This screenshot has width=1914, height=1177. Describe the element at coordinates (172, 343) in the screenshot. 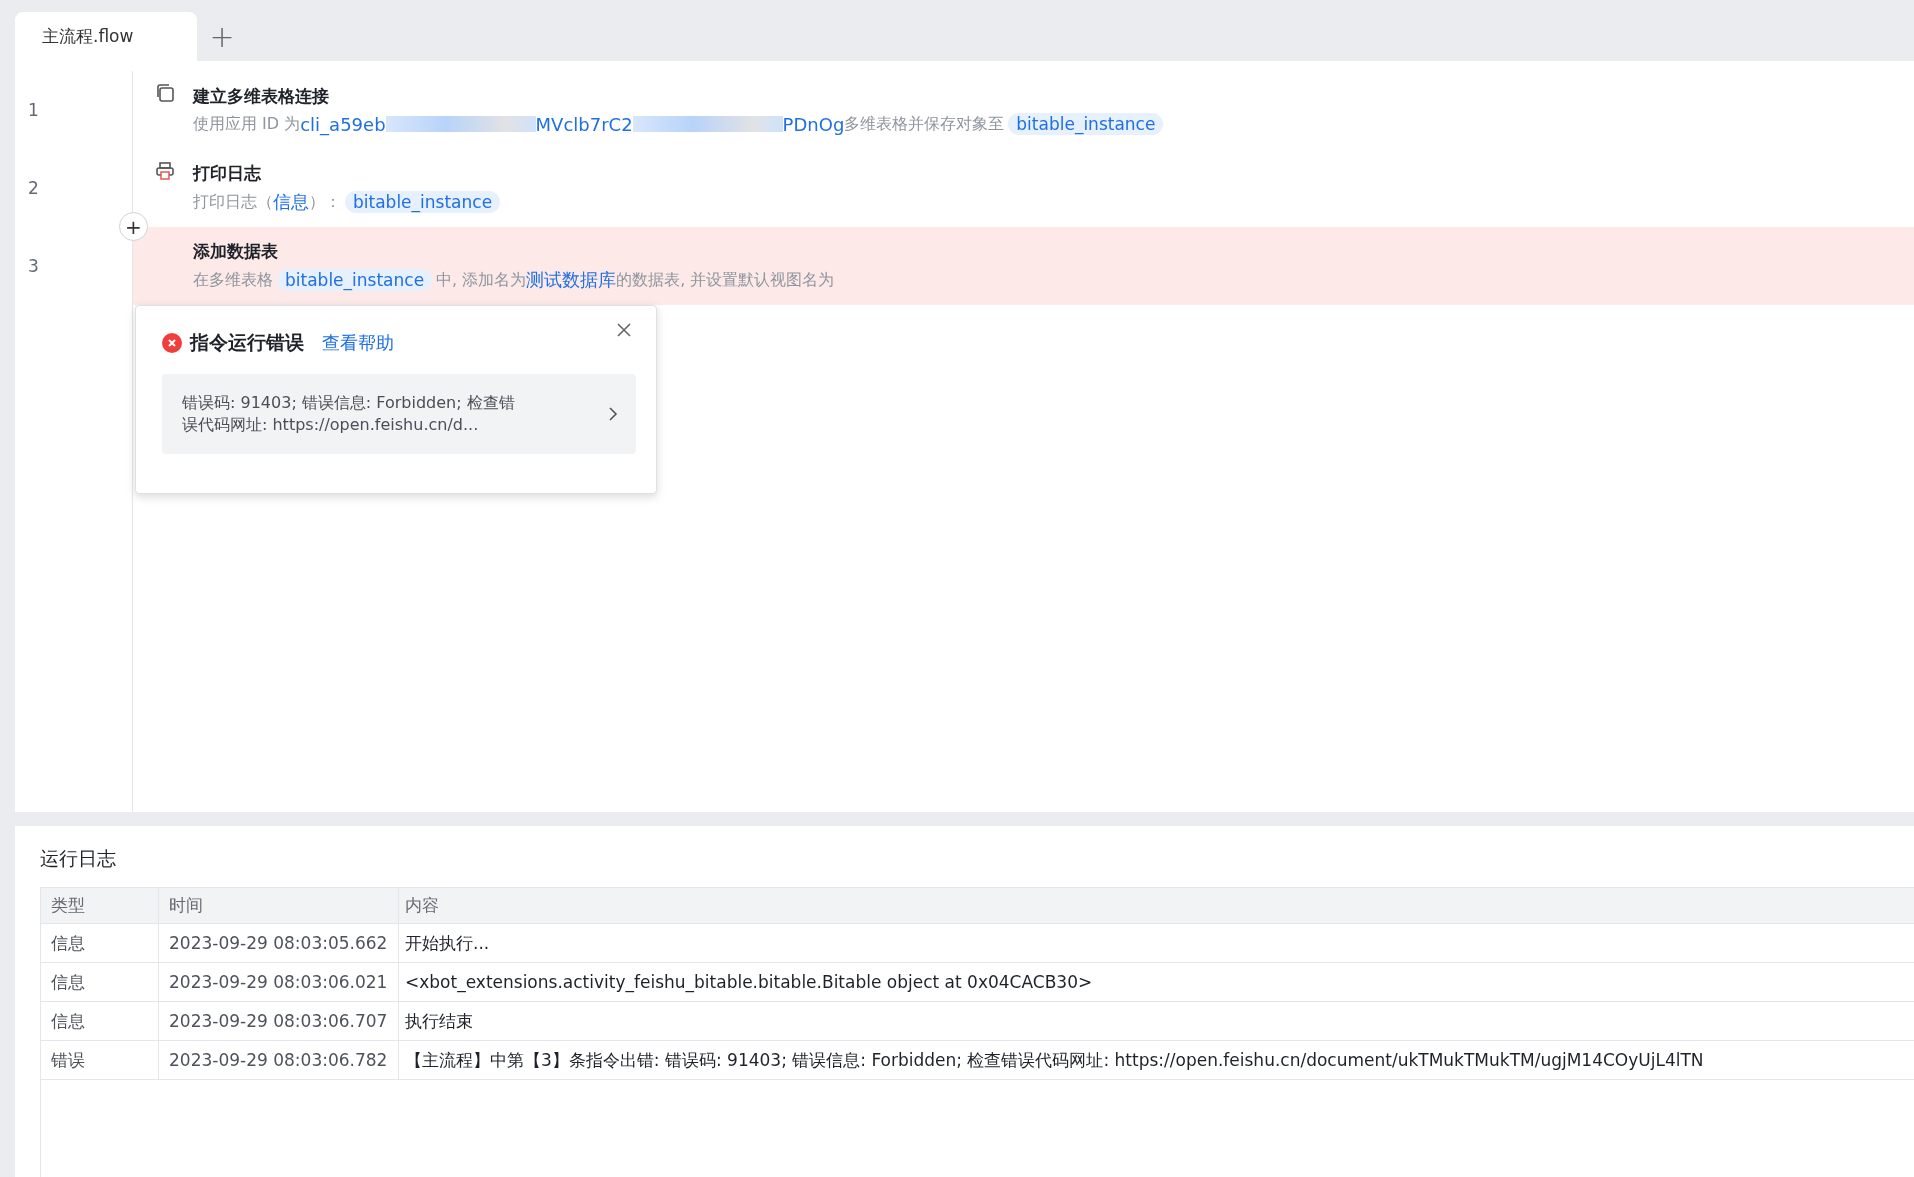

I see `error-icon` at that location.